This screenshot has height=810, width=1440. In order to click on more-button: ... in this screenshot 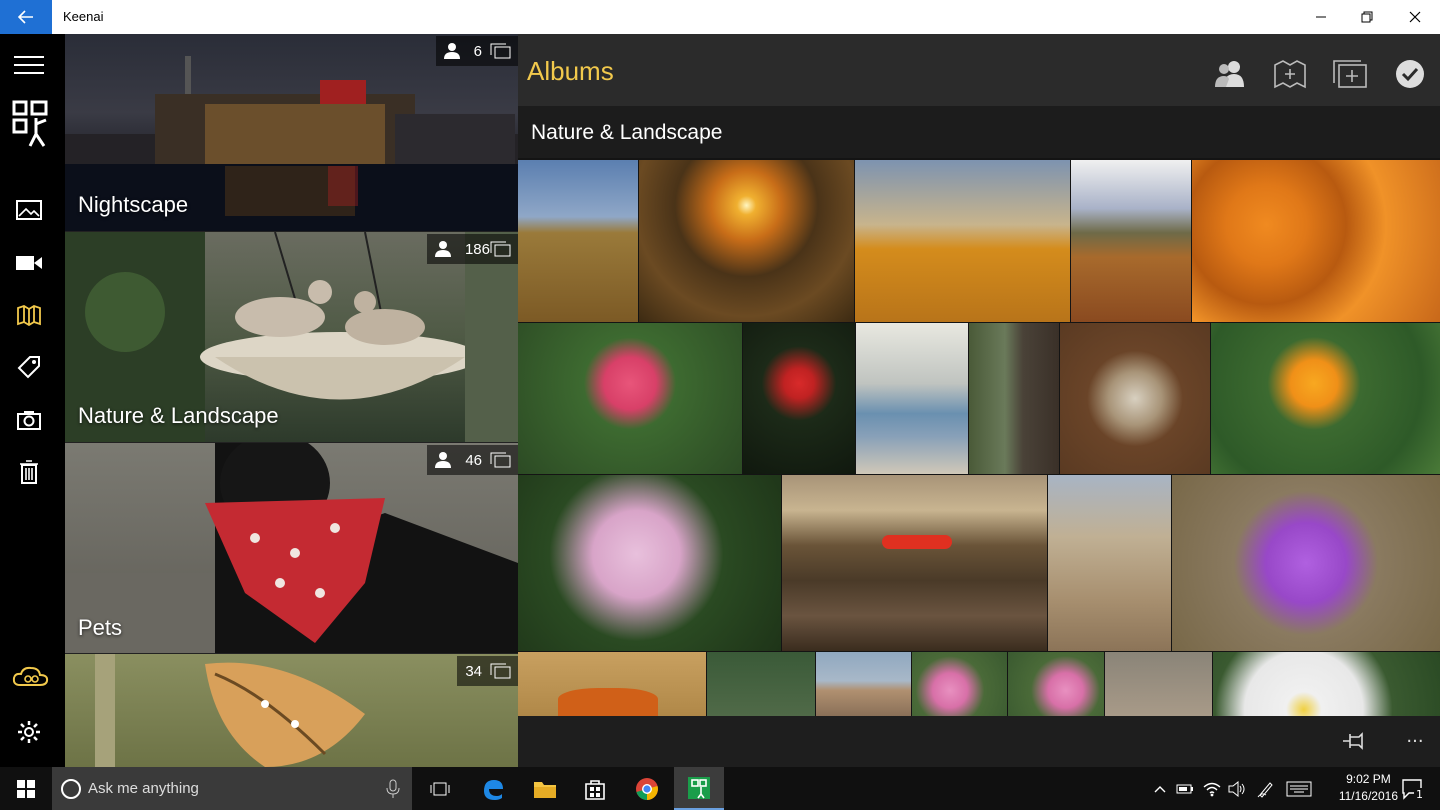, I will do `click(1415, 740)`.